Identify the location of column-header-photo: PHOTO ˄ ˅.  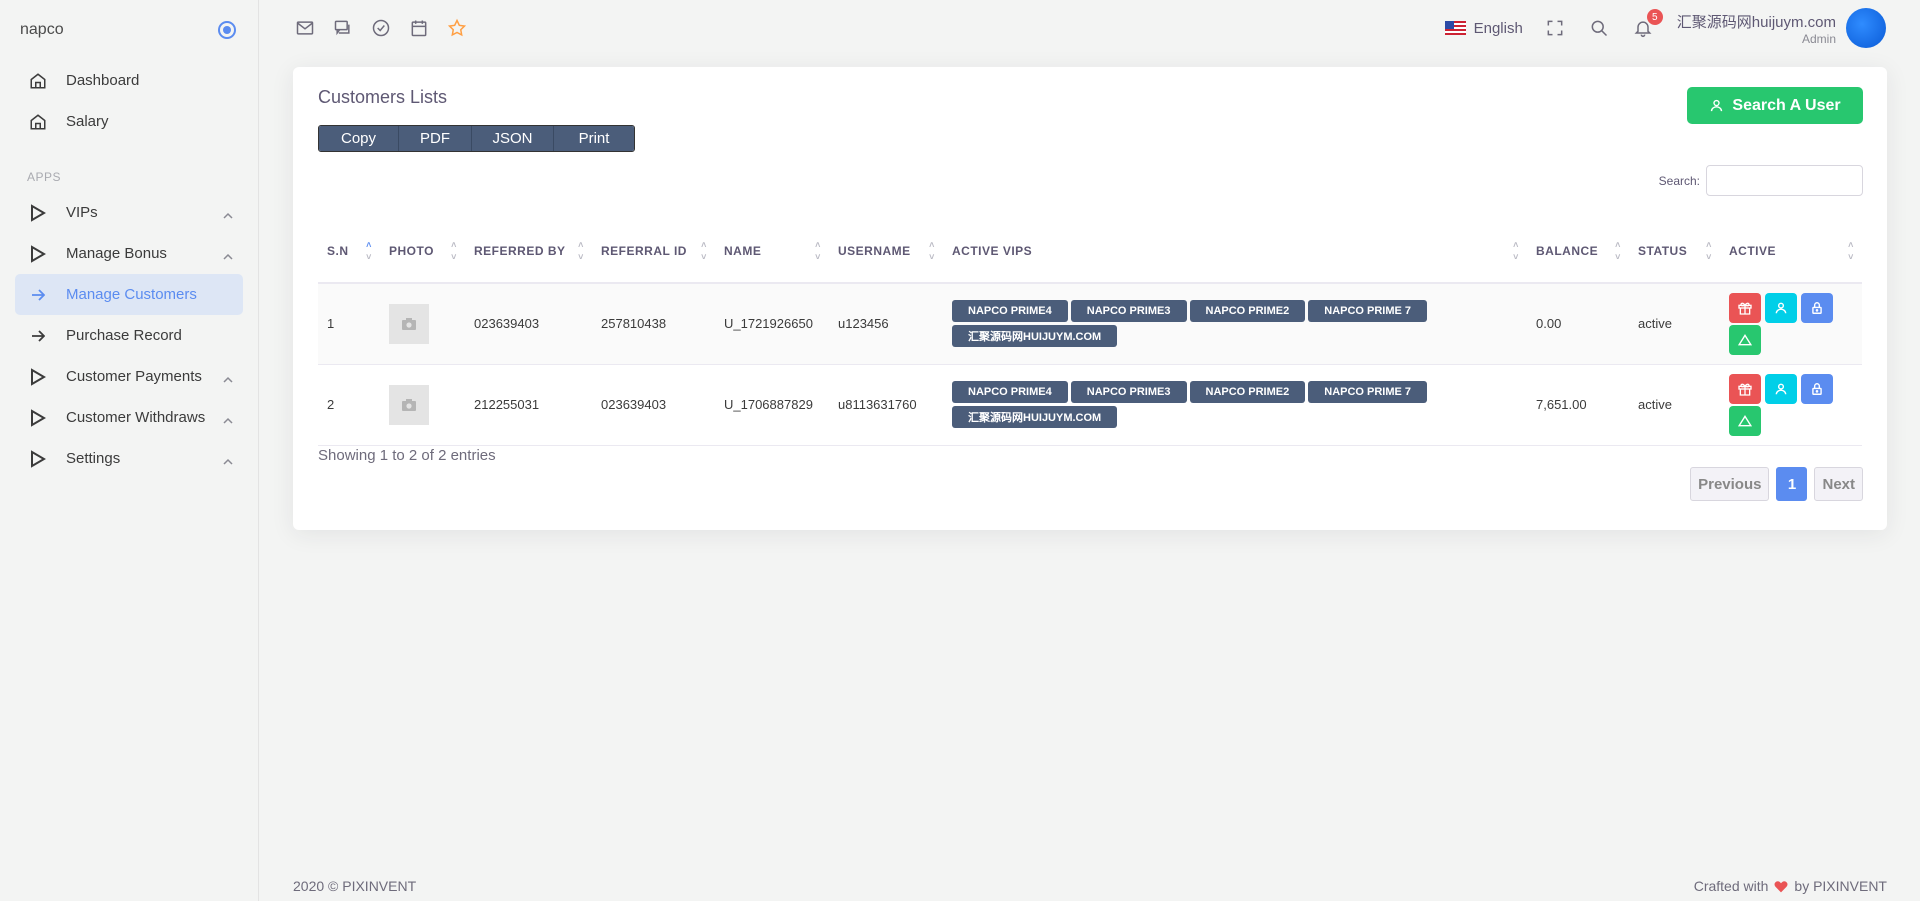
(422, 251).